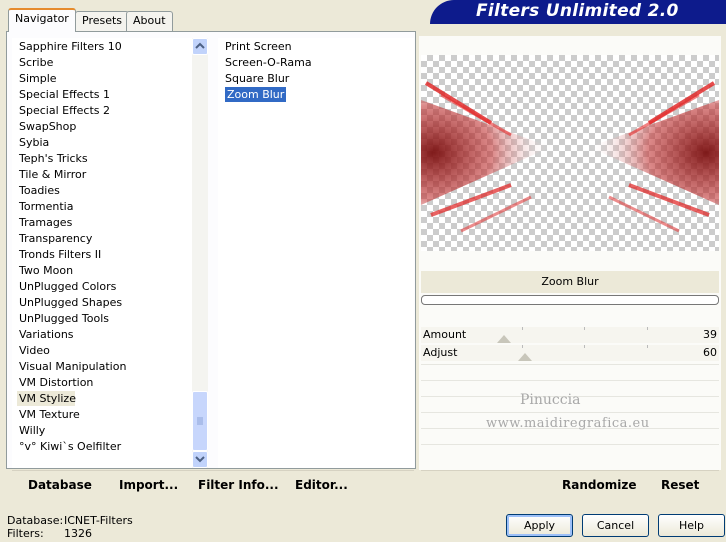 This screenshot has width=726, height=542. Describe the element at coordinates (49, 414) in the screenshot. I see `category-item: VM Texture` at that location.